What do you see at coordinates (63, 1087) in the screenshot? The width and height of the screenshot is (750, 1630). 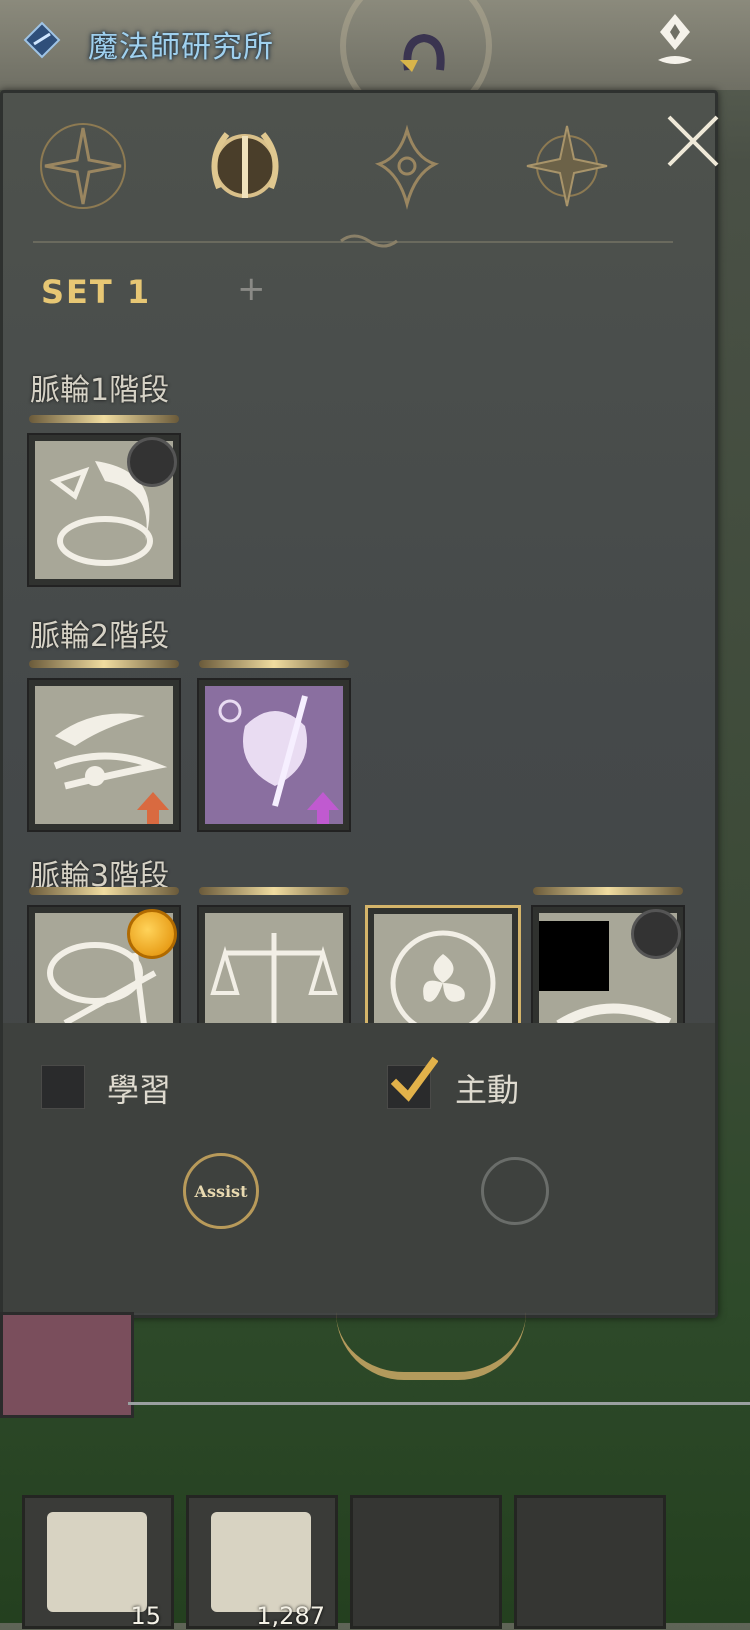 I see `learn-checkbox` at bounding box center [63, 1087].